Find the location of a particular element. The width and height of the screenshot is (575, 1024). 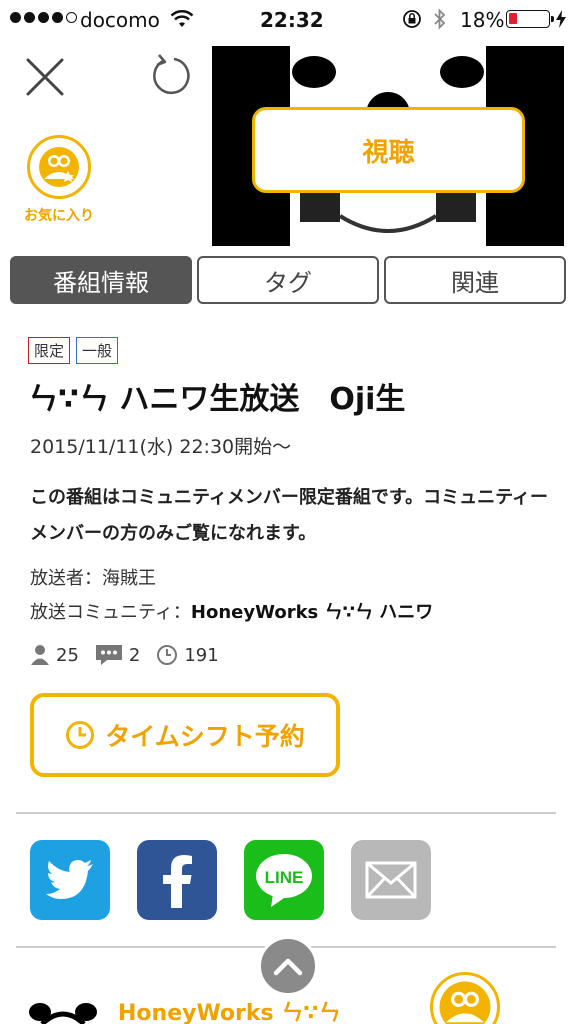

community-avatar is located at coordinates (63, 1010).